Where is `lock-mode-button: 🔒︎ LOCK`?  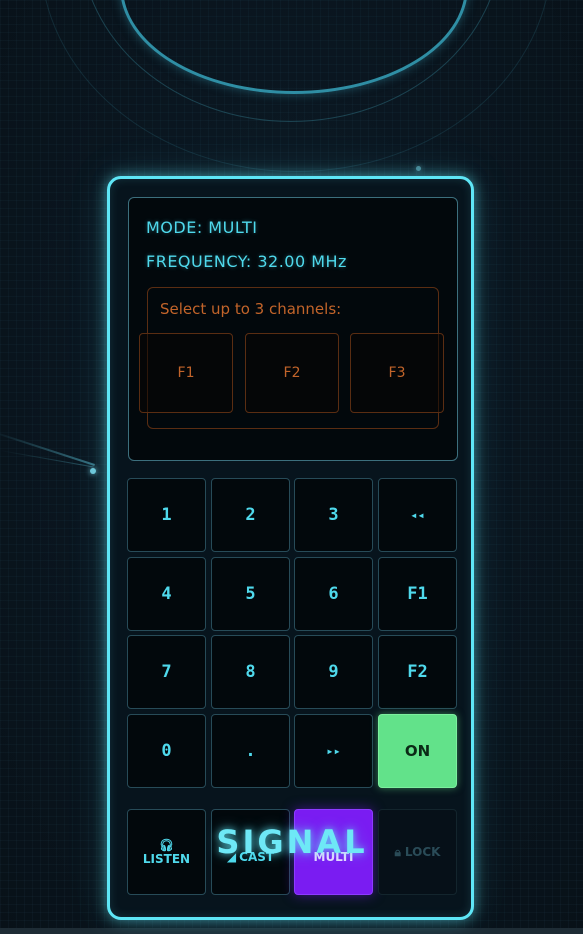
lock-mode-button: 🔒︎ LOCK is located at coordinates (417, 852).